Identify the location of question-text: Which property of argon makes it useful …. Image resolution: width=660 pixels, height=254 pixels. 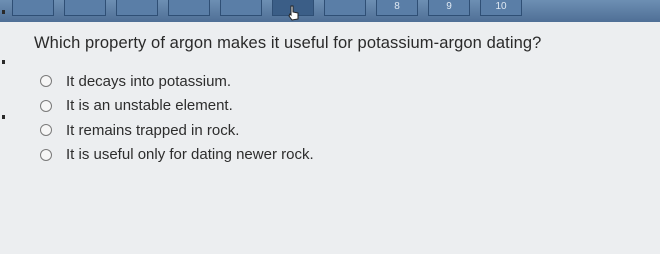
(288, 43).